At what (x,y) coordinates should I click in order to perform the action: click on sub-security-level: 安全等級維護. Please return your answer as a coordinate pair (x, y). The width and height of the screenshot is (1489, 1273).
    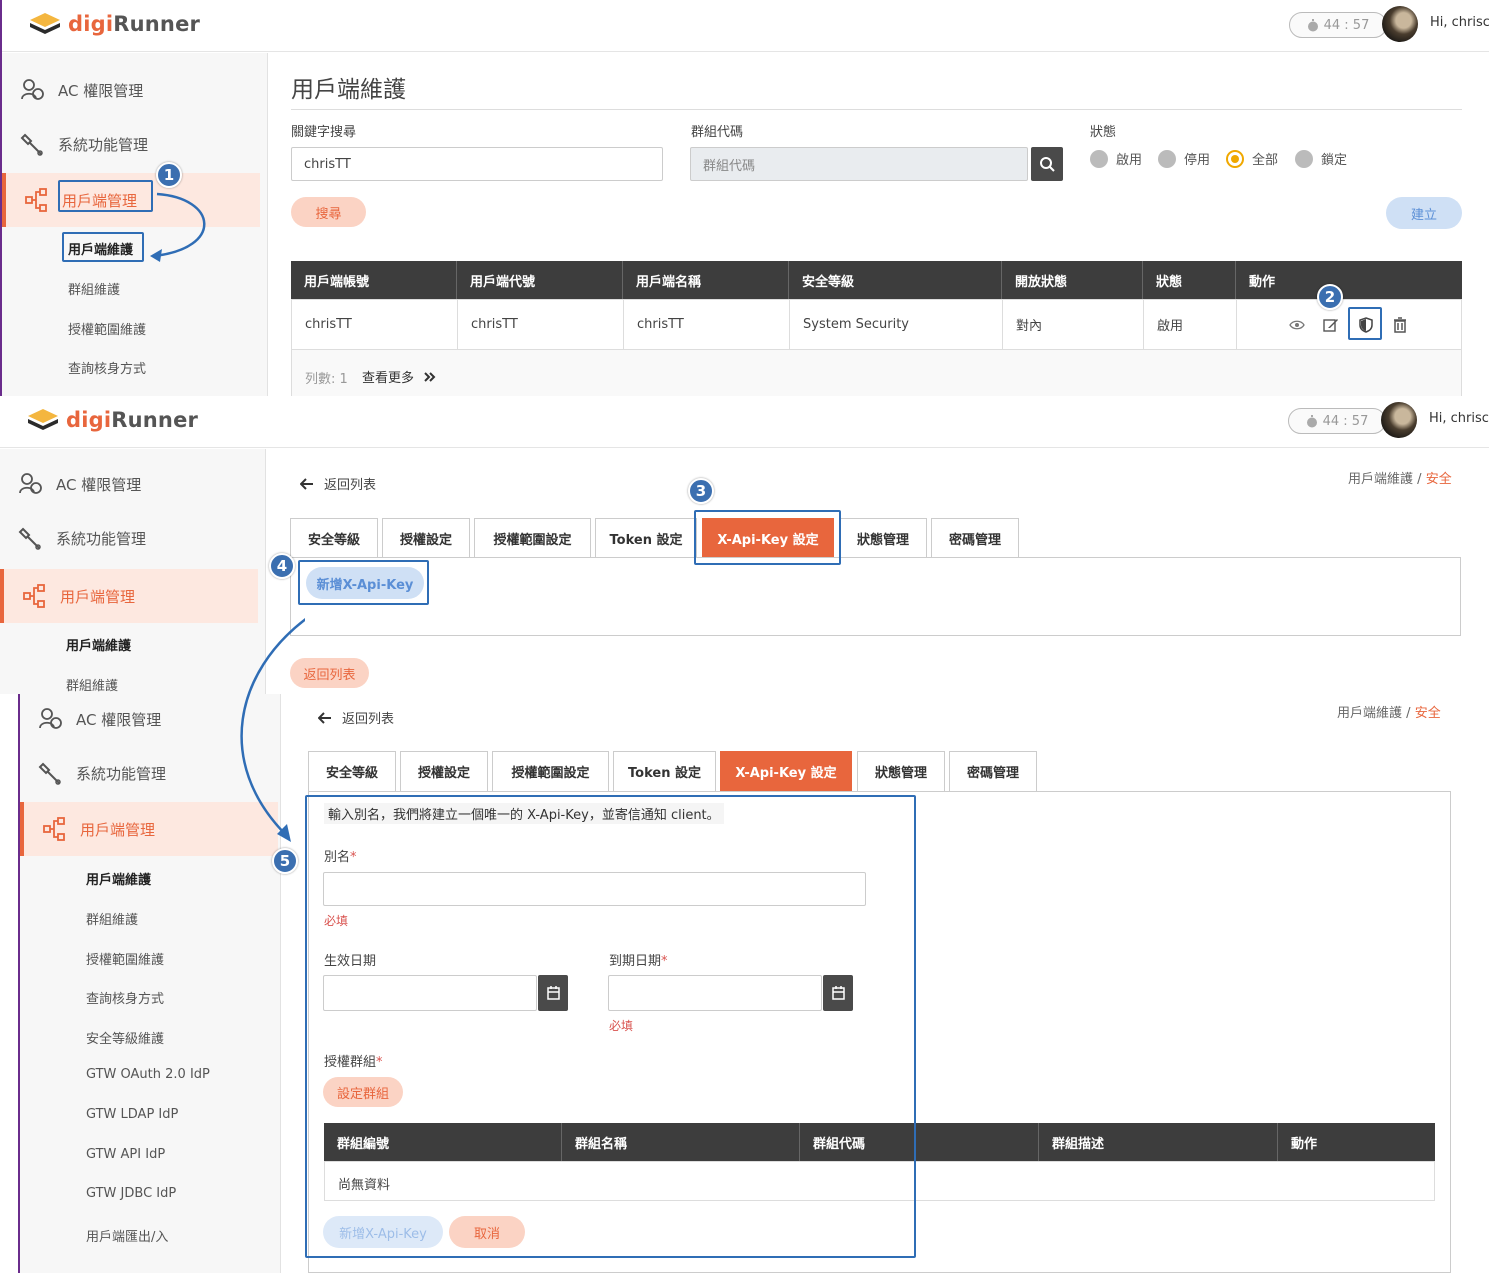
    Looking at the image, I should click on (125, 1037).